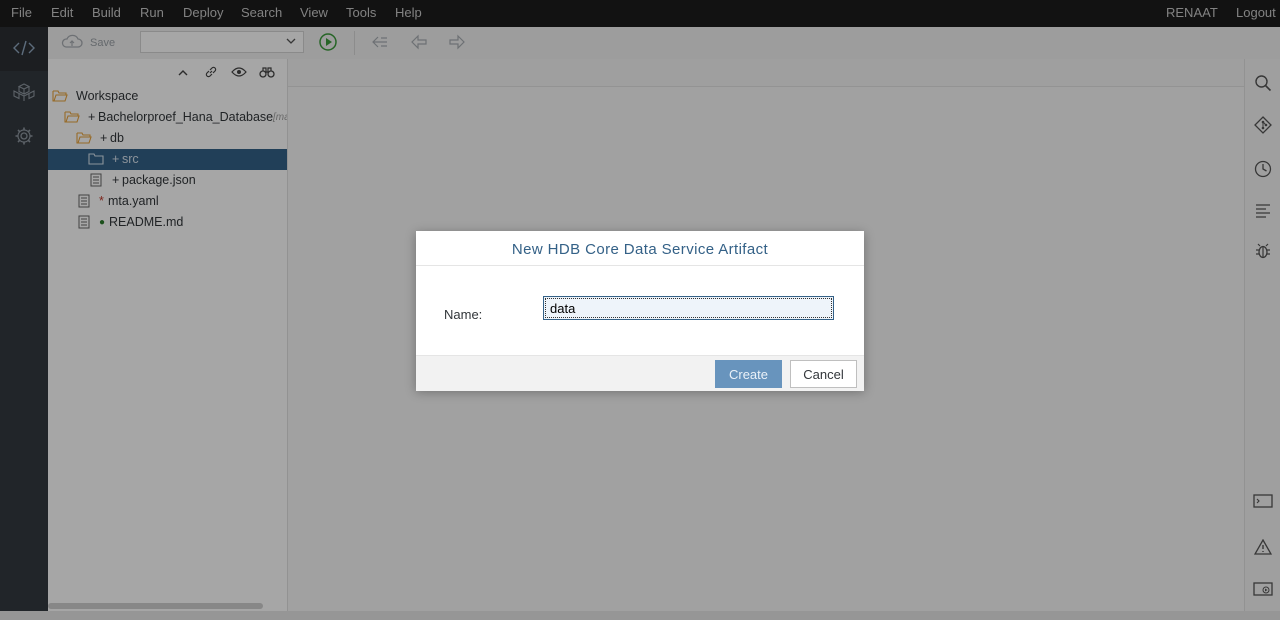  I want to click on create-button: Create, so click(748, 374).